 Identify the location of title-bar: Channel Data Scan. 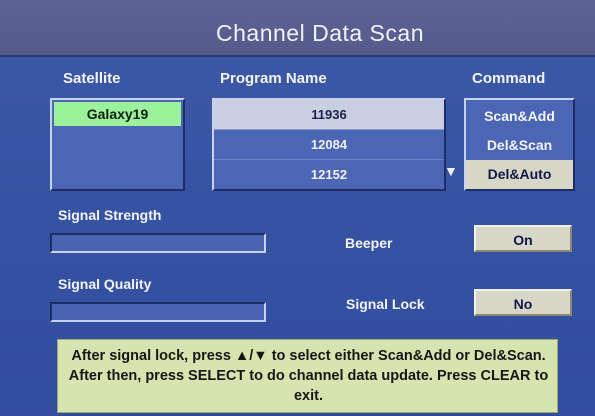
(297, 28).